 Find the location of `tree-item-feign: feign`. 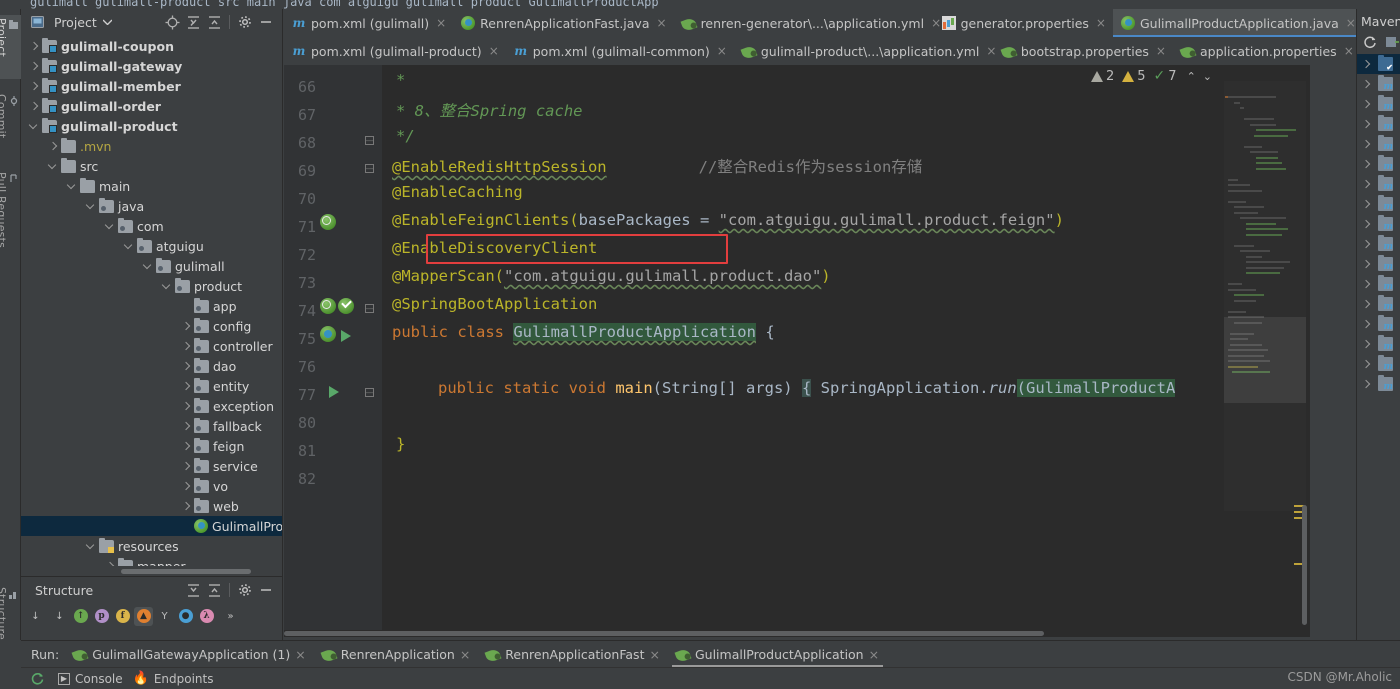

tree-item-feign: feign is located at coordinates (151, 446).